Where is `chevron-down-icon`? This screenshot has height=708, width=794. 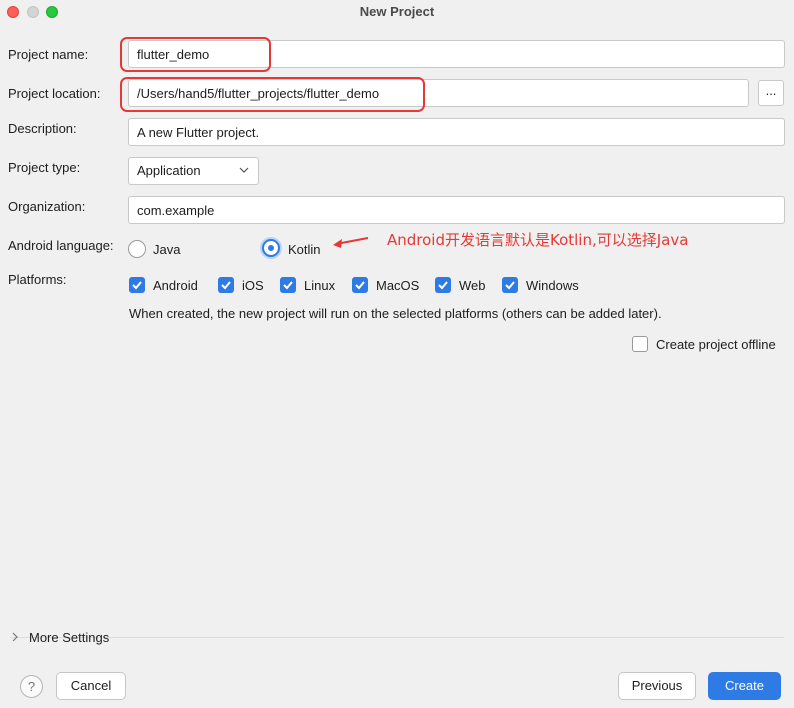
chevron-down-icon is located at coordinates (244, 170).